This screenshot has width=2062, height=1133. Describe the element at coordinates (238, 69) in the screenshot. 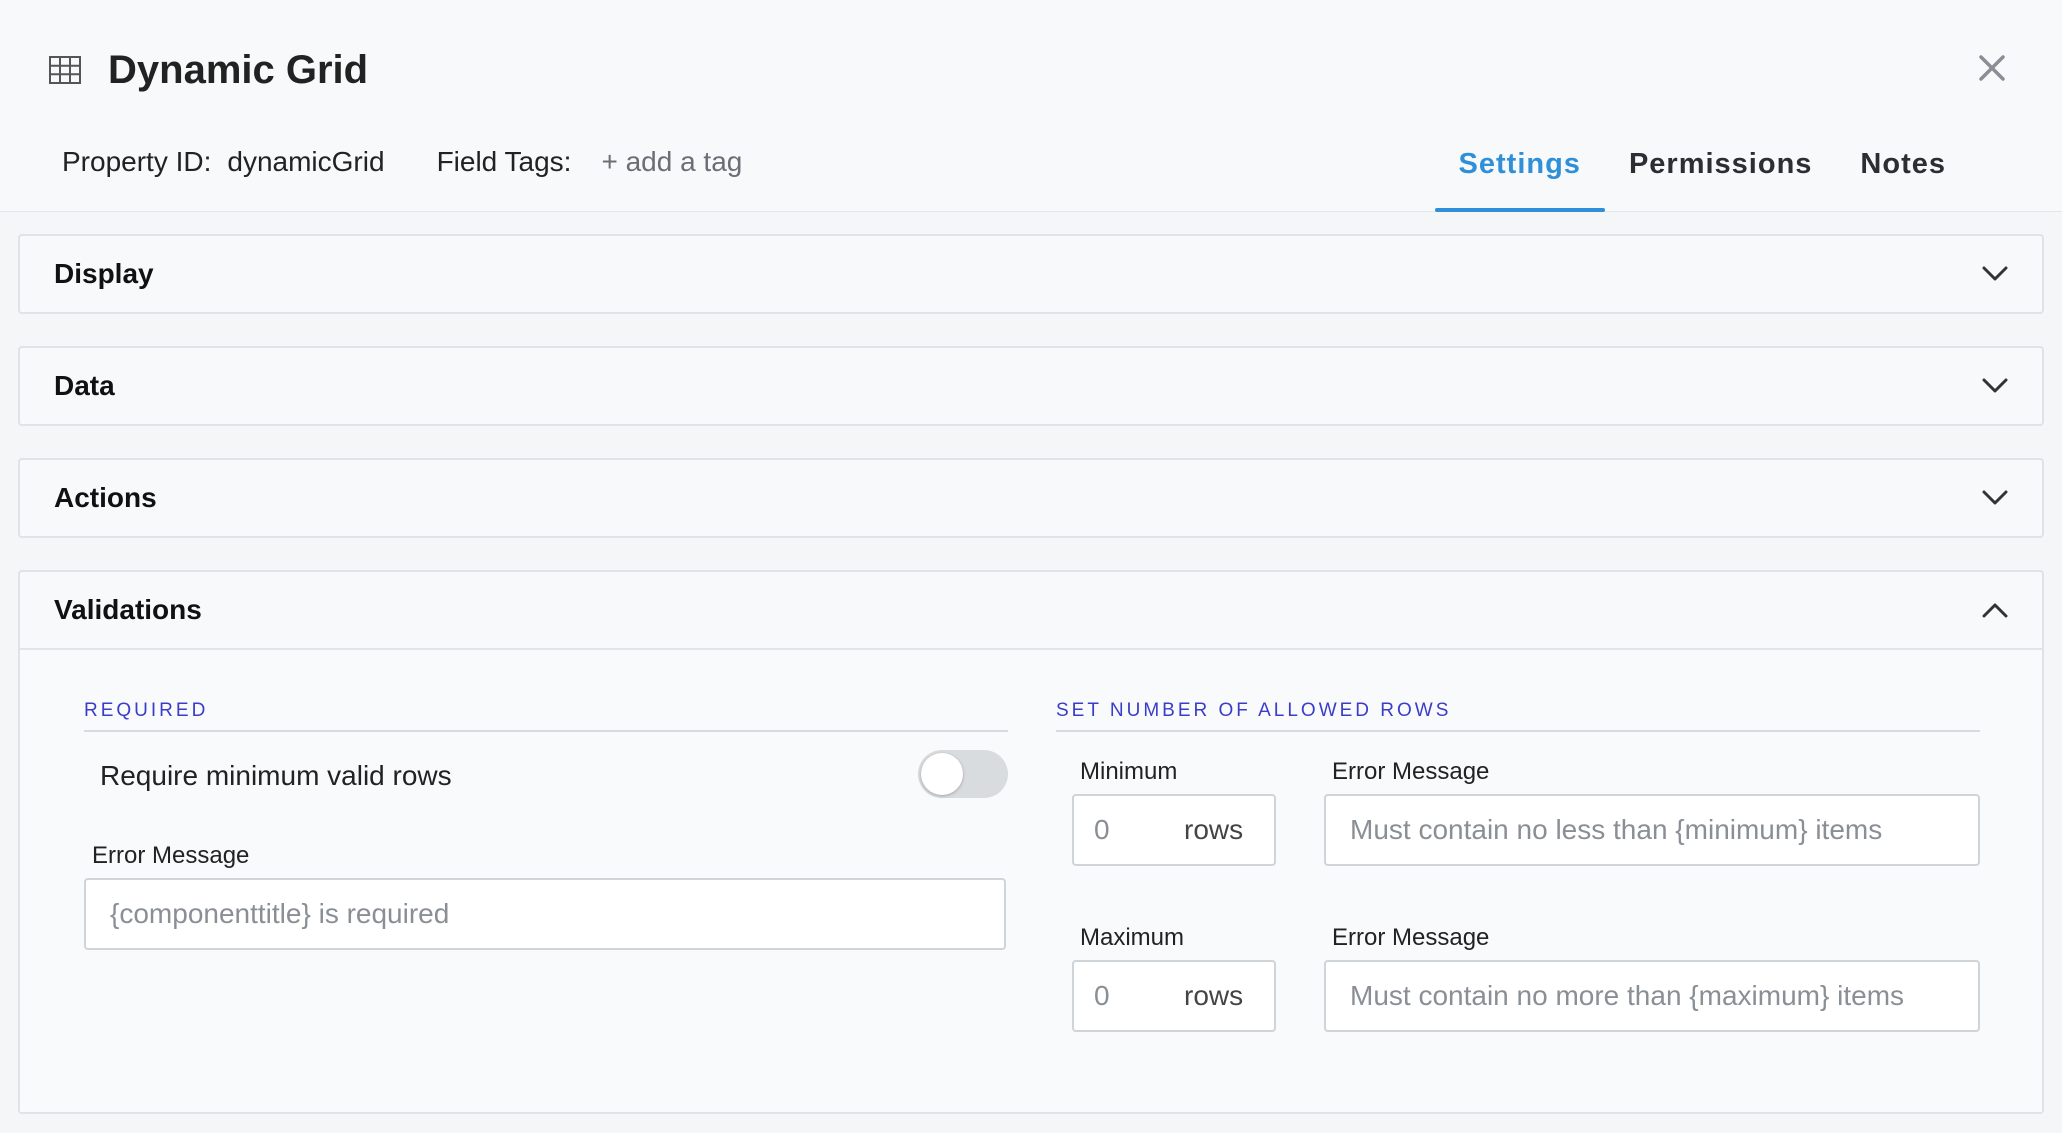

I see `modal-title: Dynamic Grid` at that location.